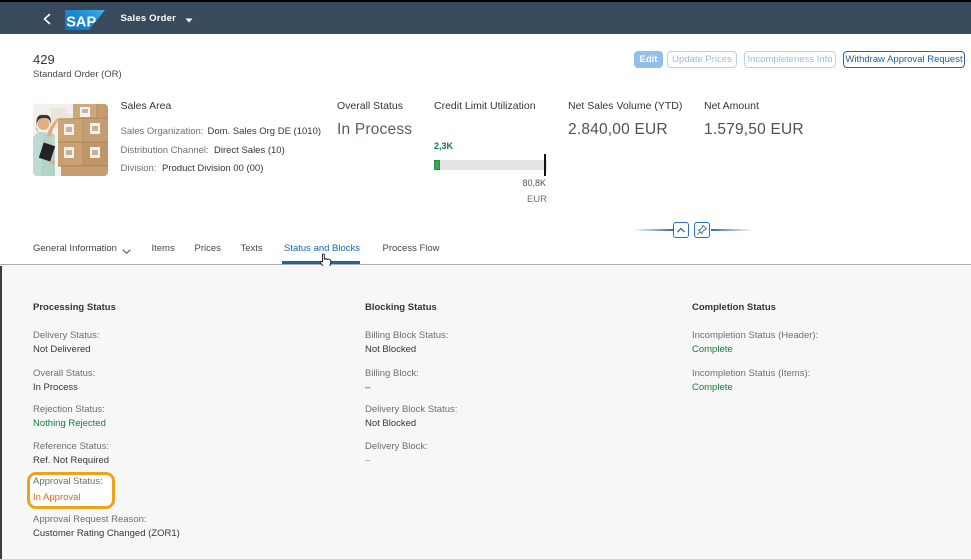 Image resolution: width=971 pixels, height=560 pixels. Describe the element at coordinates (81, 22) in the screenshot. I see `svg-text: SAP` at that location.